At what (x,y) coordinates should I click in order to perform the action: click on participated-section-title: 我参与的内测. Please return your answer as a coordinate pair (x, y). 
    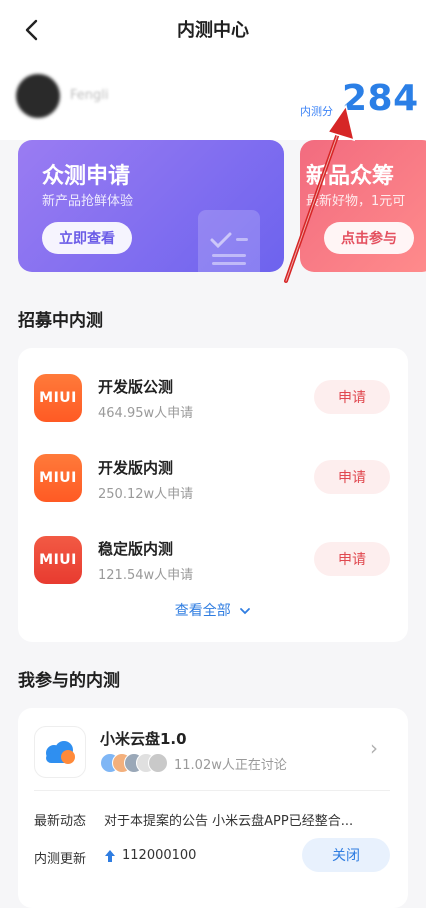
    Looking at the image, I should click on (69, 681).